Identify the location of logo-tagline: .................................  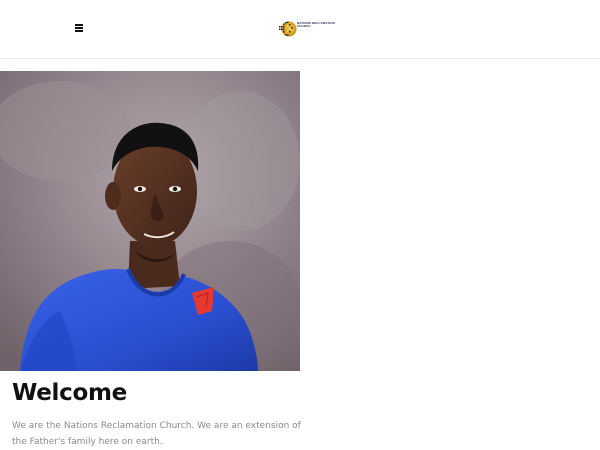
(306, 31).